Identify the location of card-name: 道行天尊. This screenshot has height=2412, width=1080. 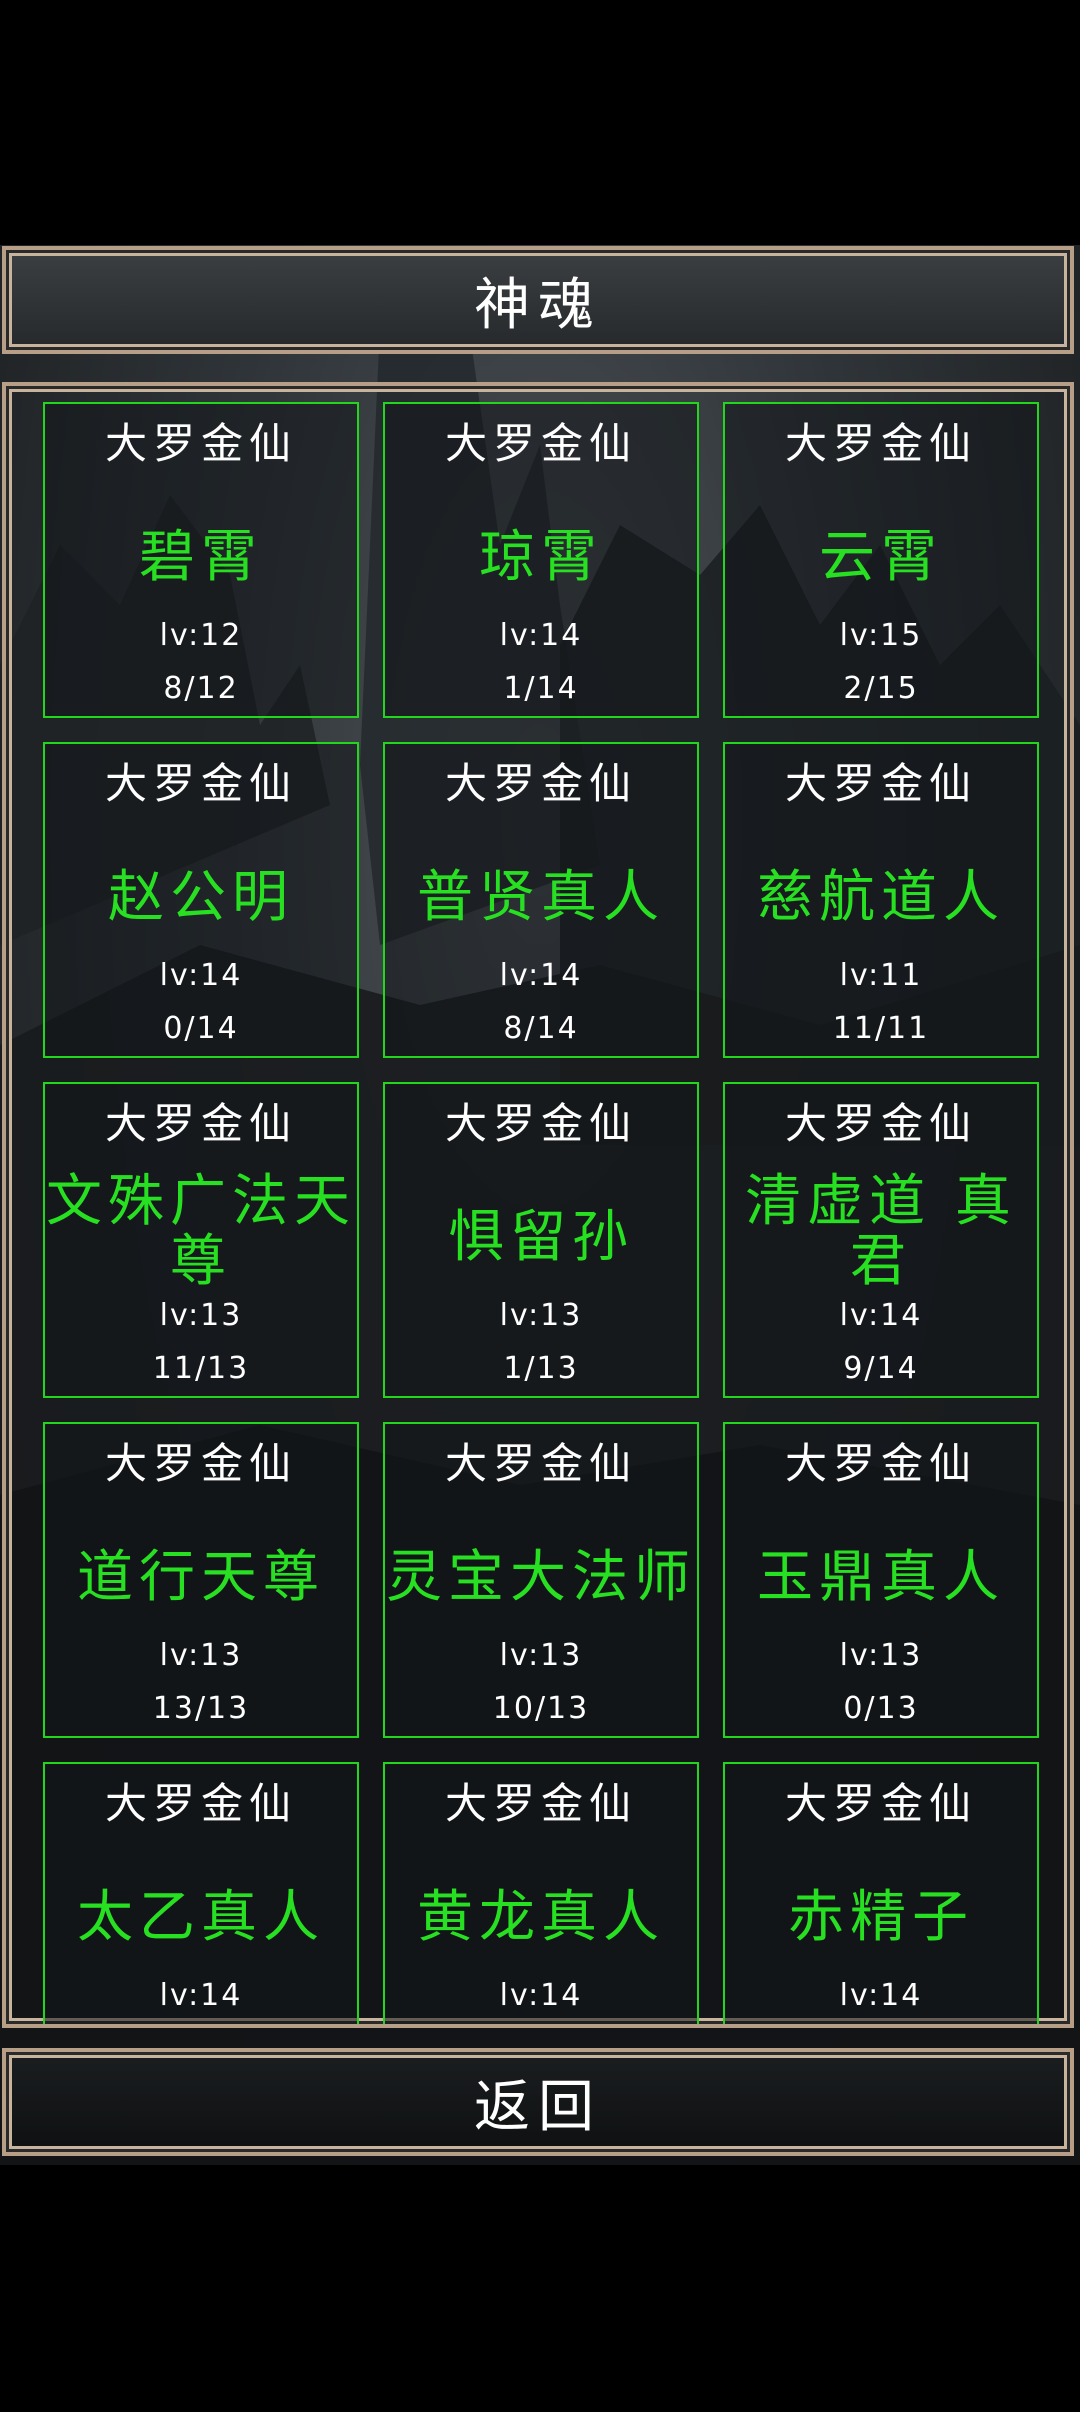
(201, 1577).